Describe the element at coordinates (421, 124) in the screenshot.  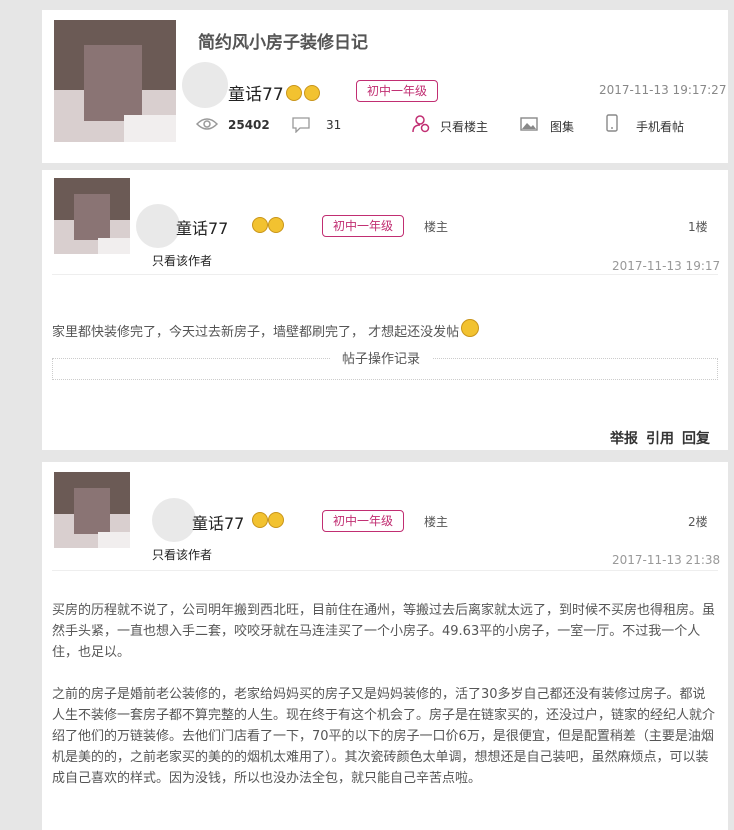
I see `user-filter-icon` at that location.